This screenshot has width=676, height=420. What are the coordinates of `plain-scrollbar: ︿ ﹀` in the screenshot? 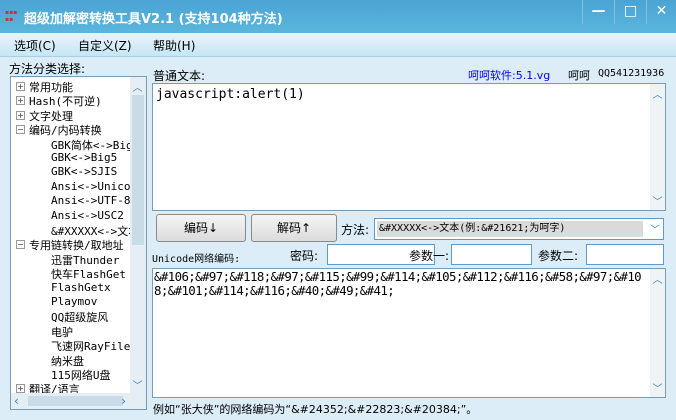 It's located at (657, 147).